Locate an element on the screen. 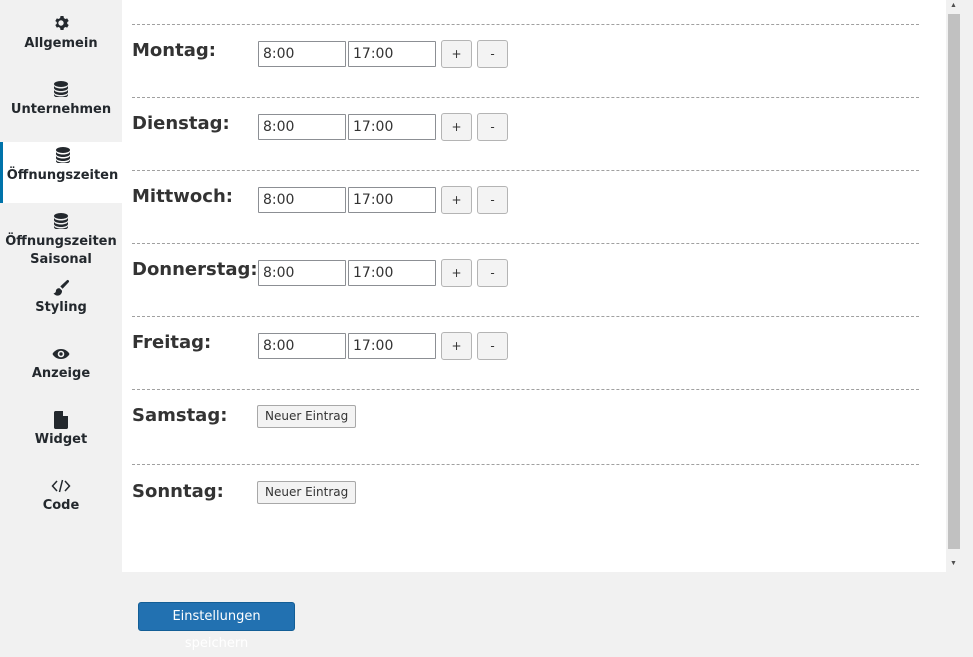 This screenshot has height=657, width=973. day-label-dienstag: Dienstag: is located at coordinates (181, 123).